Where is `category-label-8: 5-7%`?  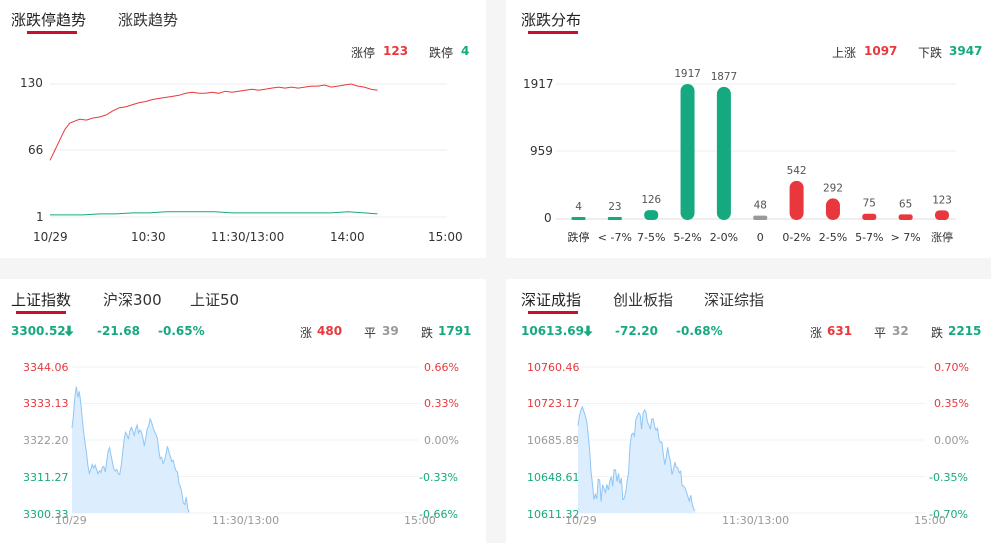
category-label-8: 5-7% is located at coordinates (869, 237).